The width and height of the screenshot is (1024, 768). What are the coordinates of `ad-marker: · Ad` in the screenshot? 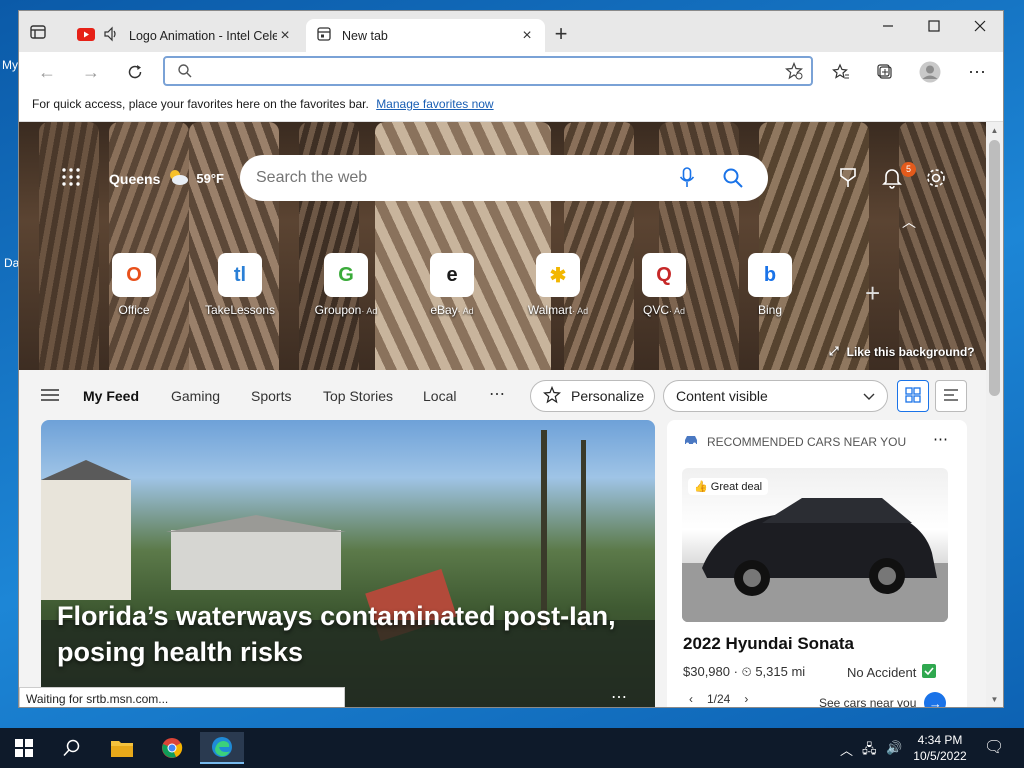 It's located at (580, 311).